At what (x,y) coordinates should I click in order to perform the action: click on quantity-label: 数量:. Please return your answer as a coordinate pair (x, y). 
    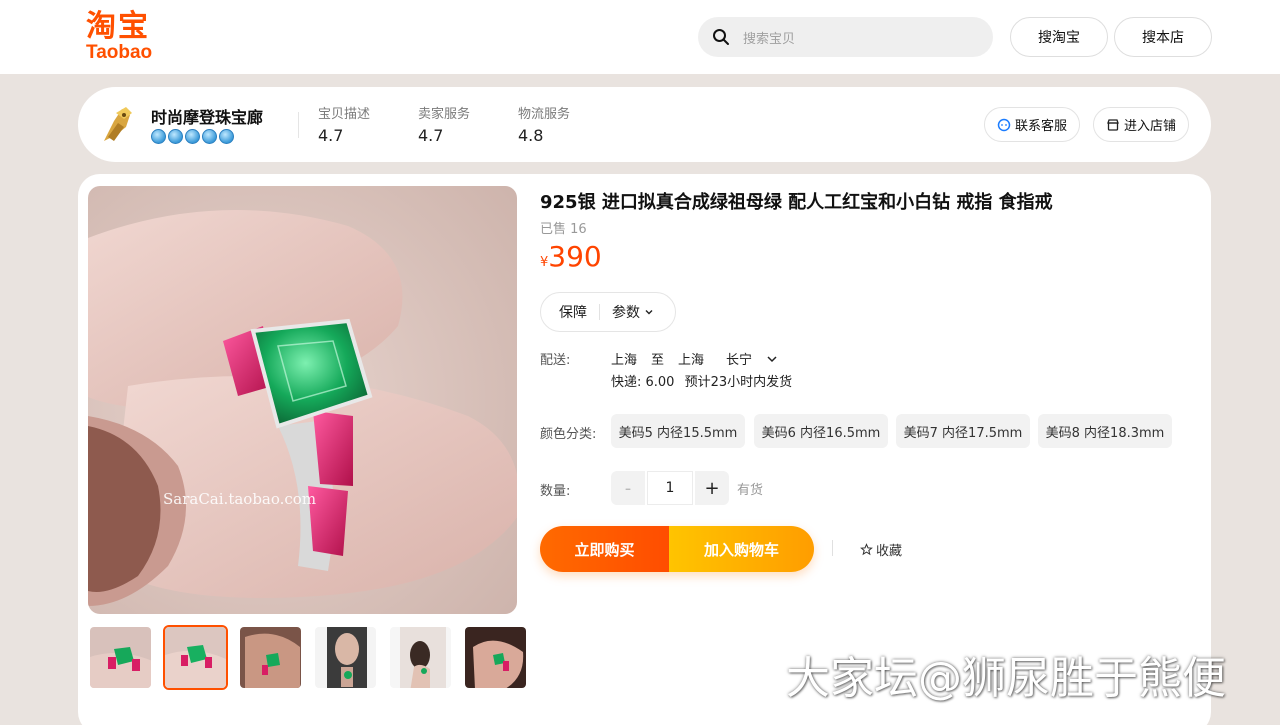
    Looking at the image, I should click on (555, 491).